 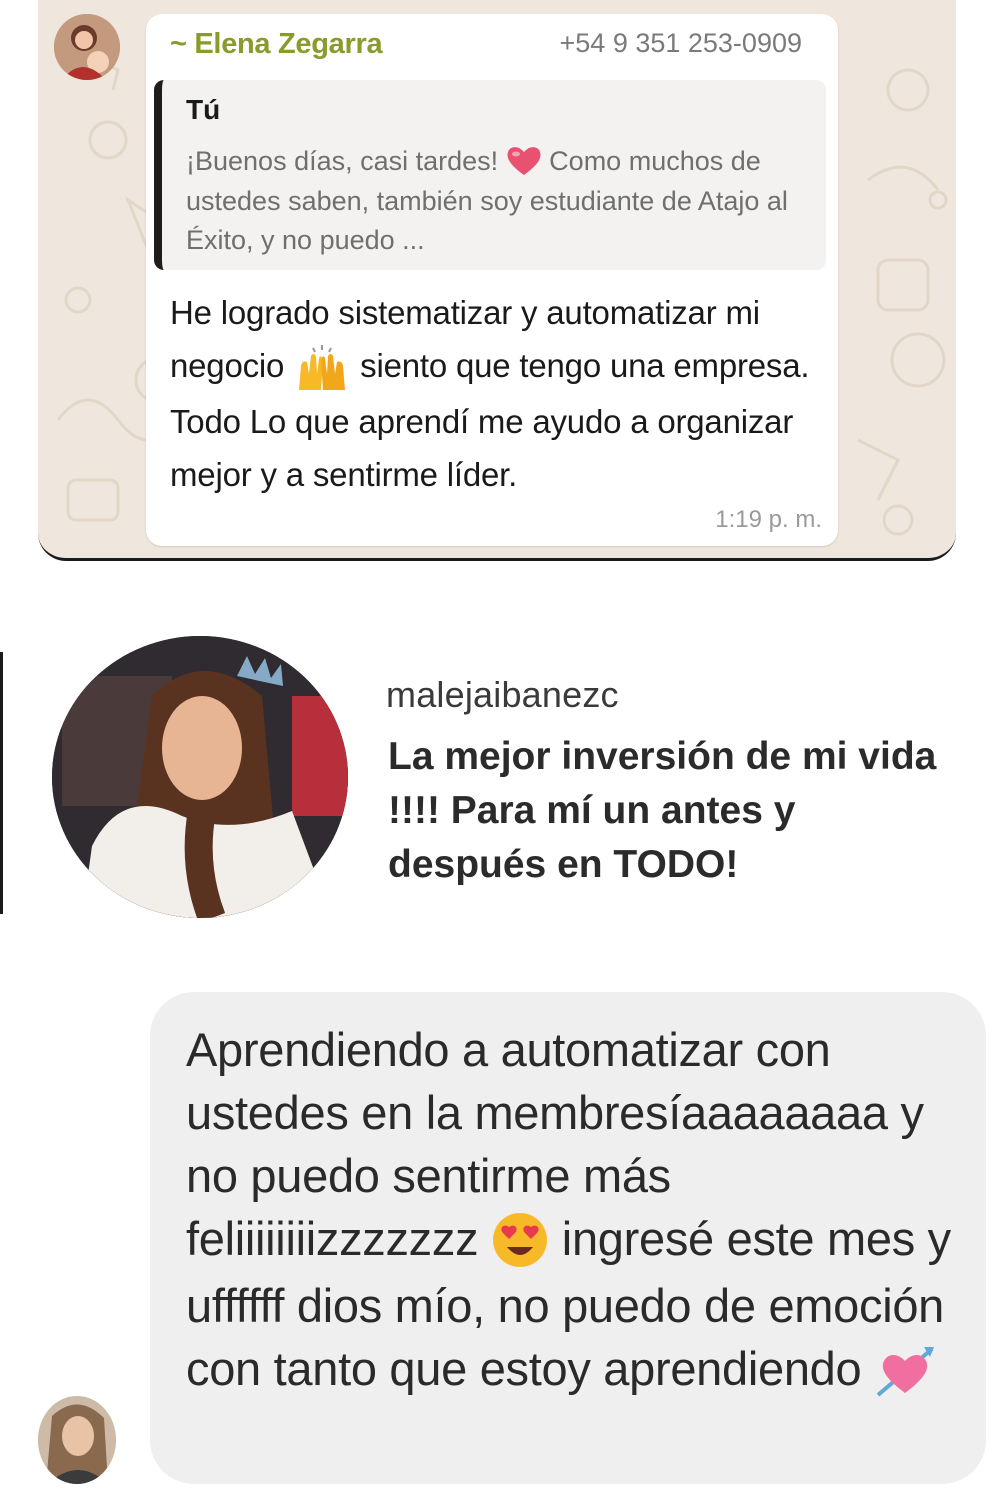 I want to click on timestamp: 1:19 p. m., so click(x=768, y=519).